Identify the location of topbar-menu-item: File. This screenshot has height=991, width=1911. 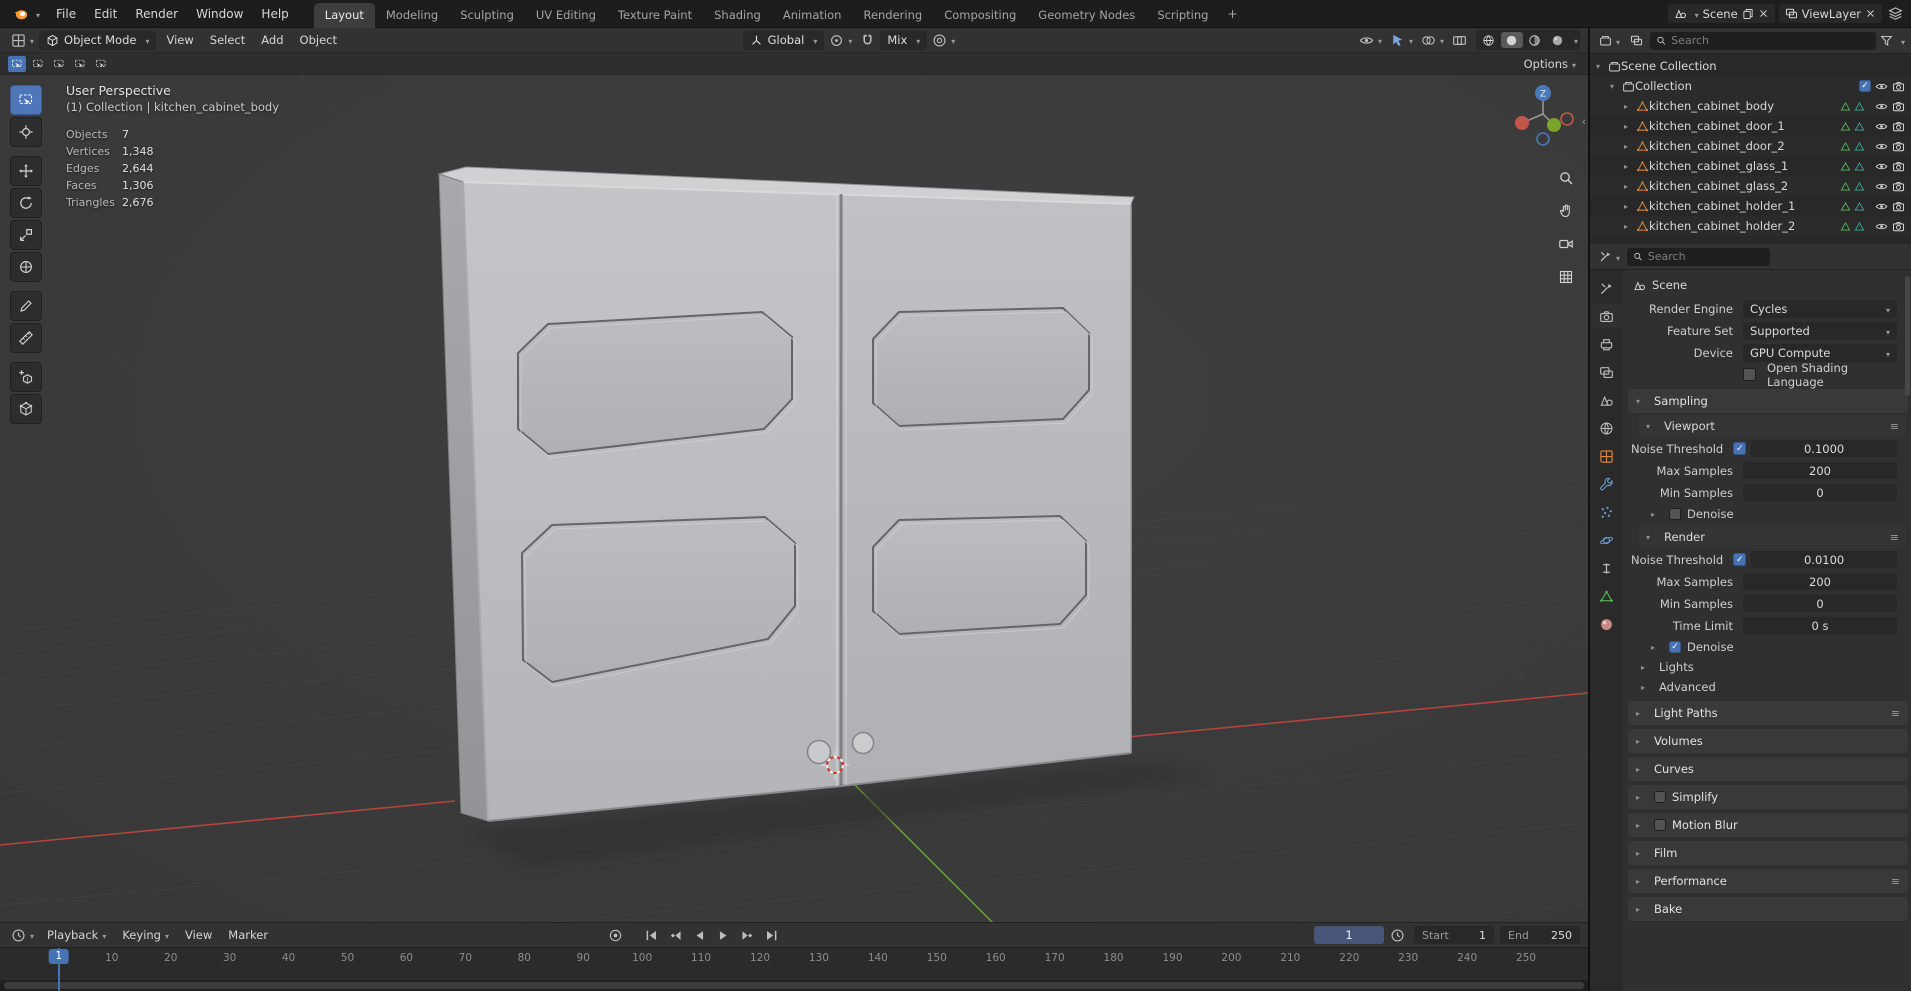
(66, 14).